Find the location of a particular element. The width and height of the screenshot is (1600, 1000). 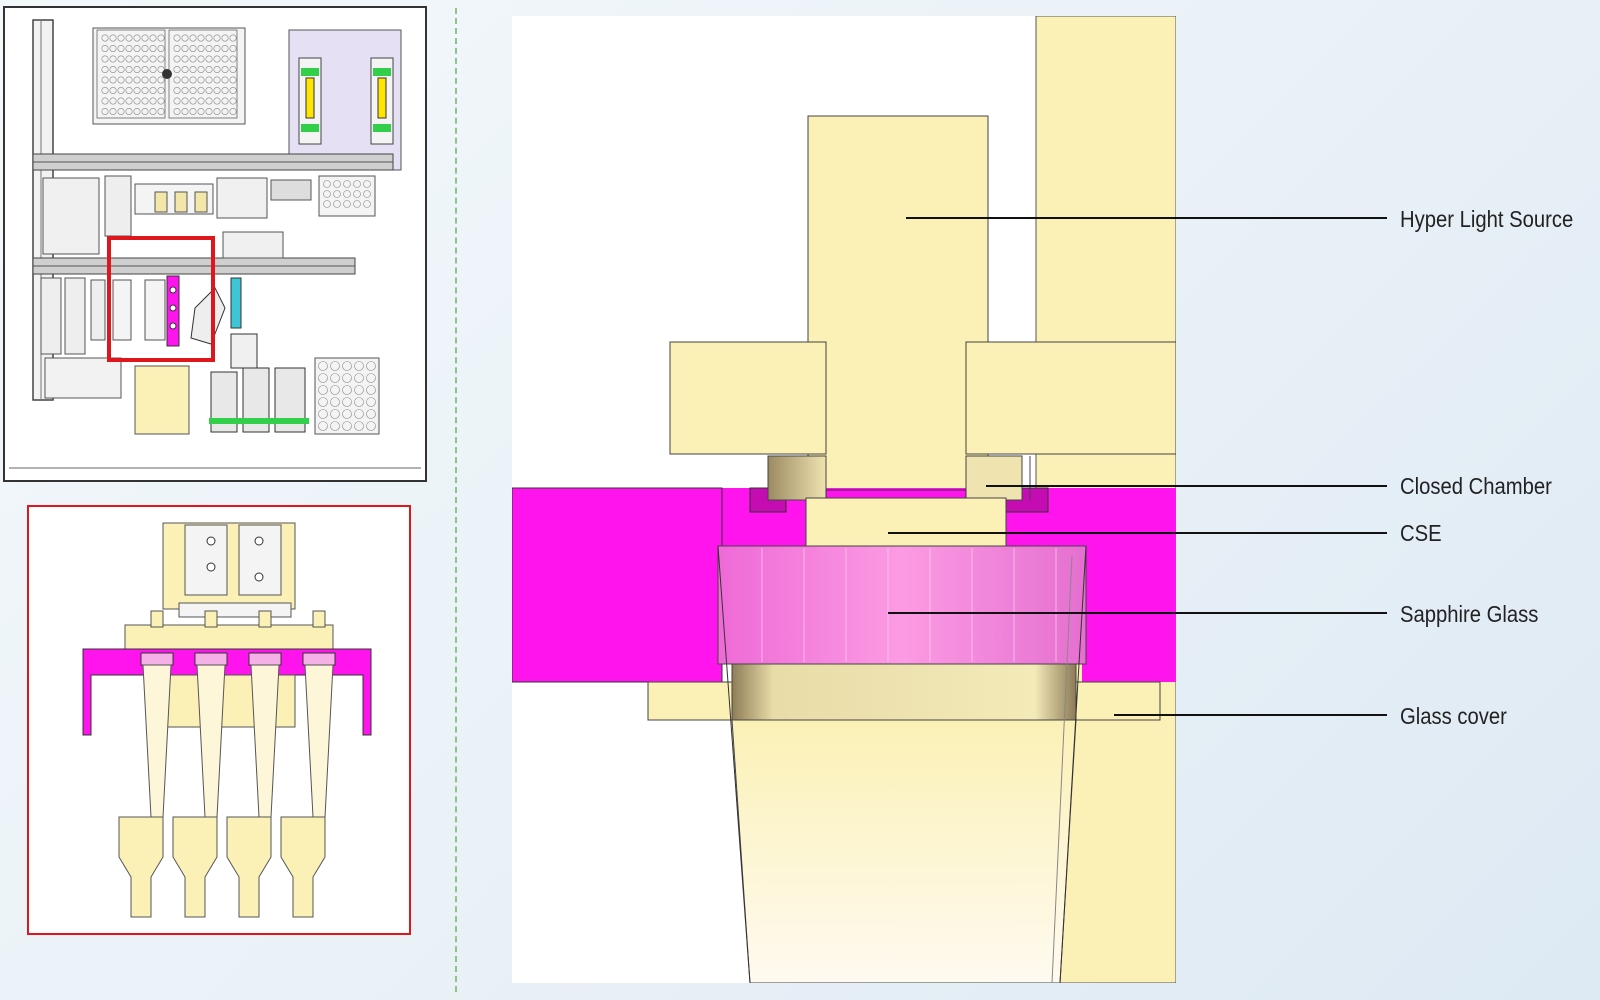

label-cse: CSE is located at coordinates (1421, 533).